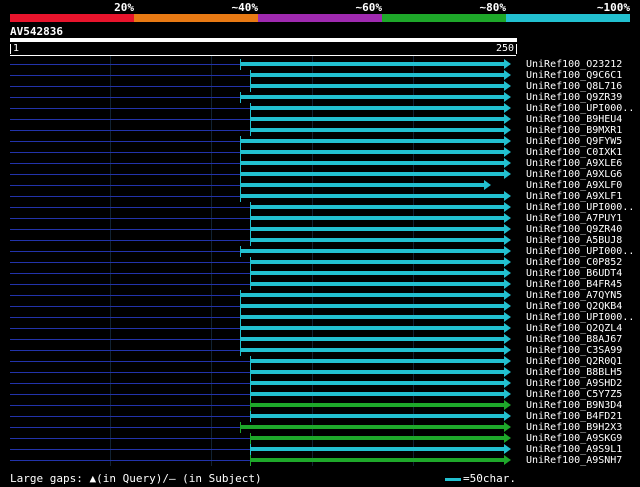  I want to click on hit-row: UniRef100_B9MXR1, so click(320, 130).